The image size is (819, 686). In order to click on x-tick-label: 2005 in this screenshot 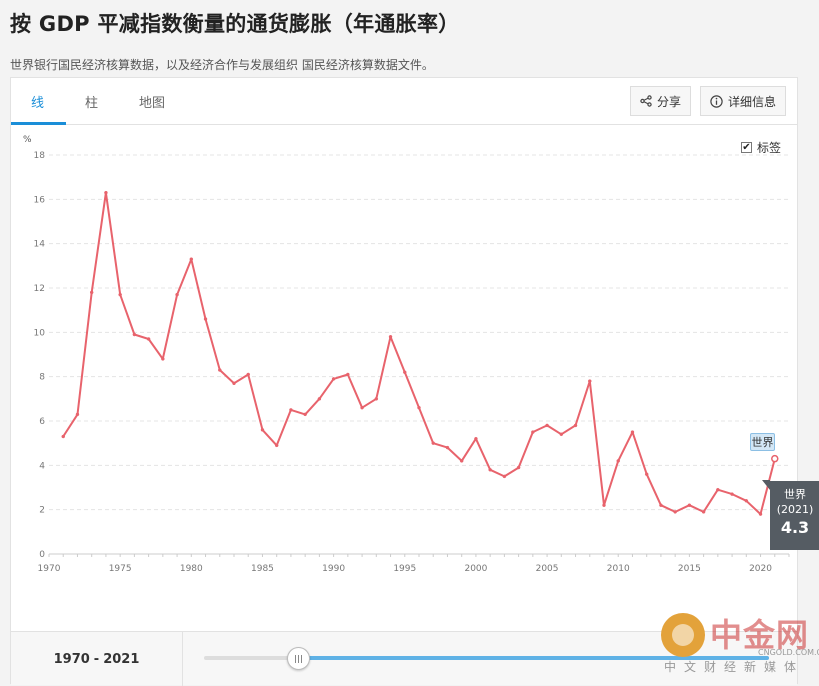, I will do `click(547, 569)`.